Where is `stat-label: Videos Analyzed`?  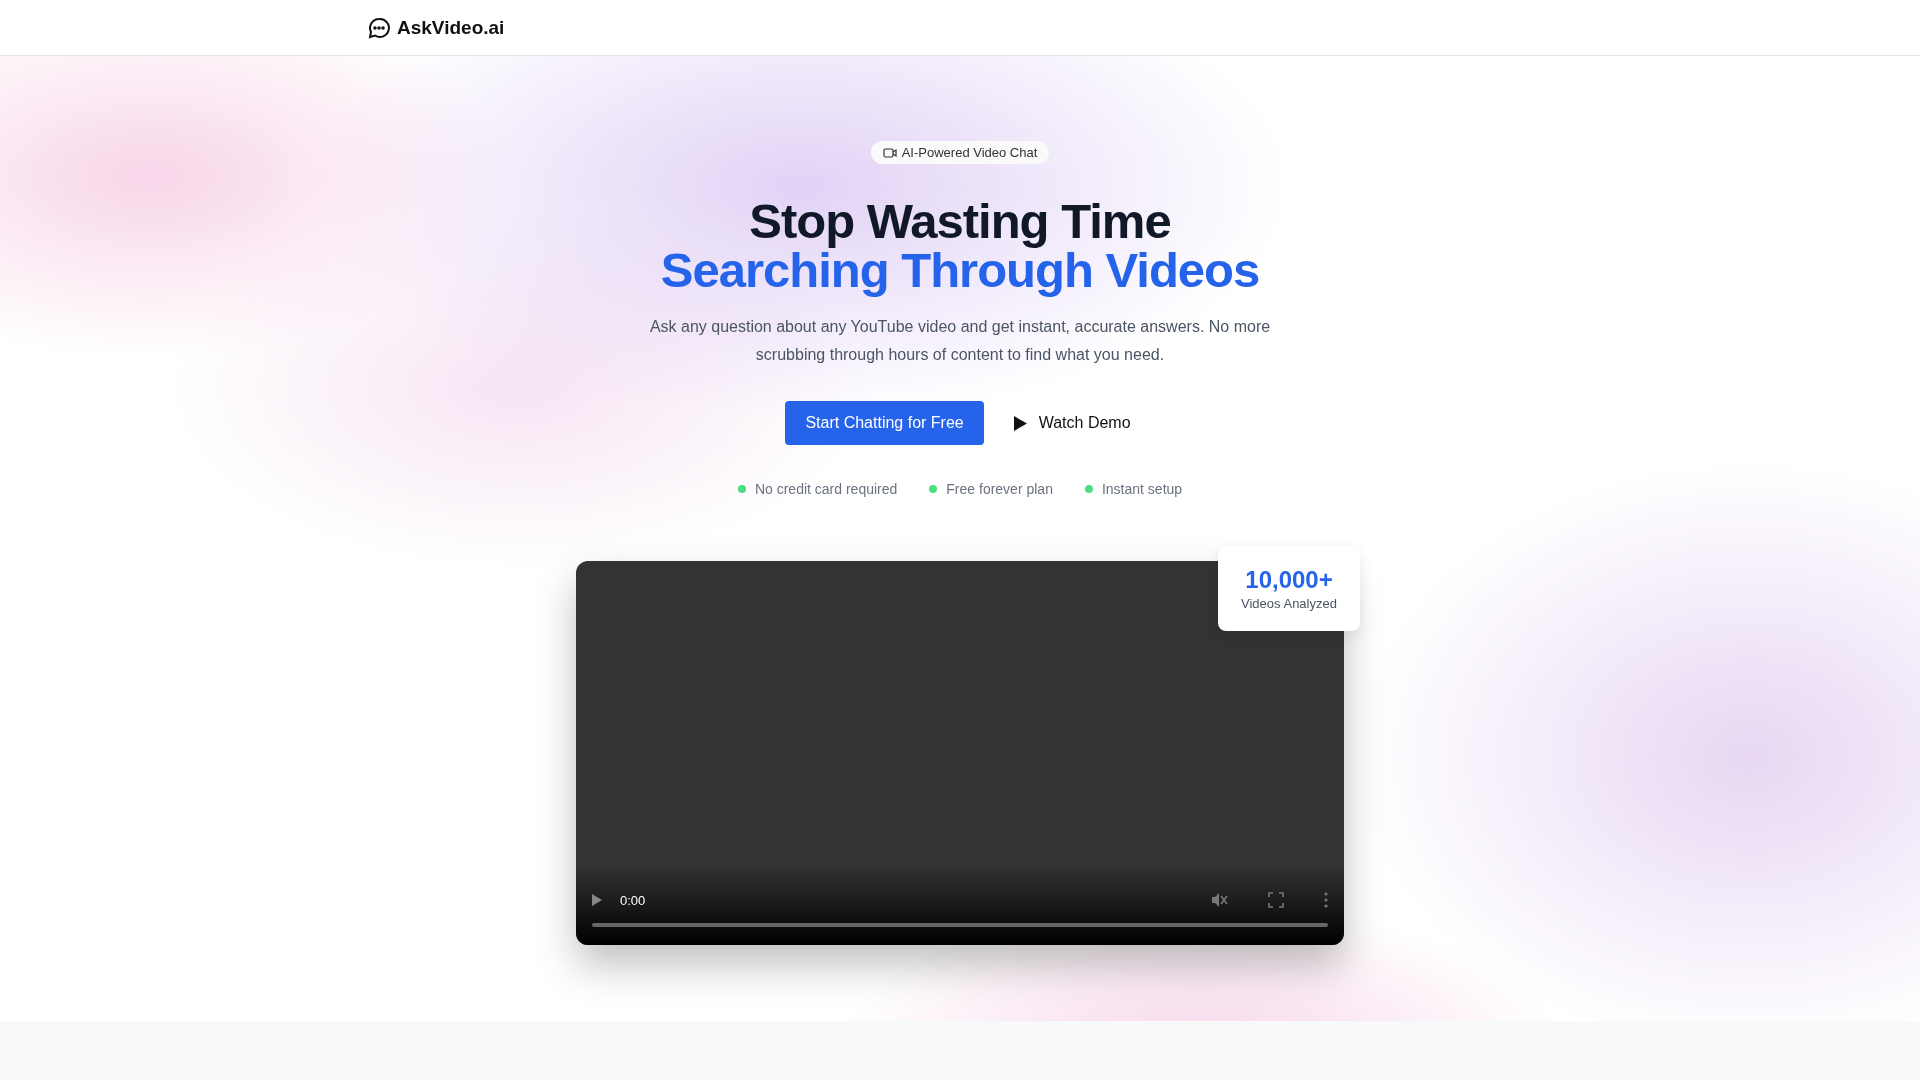 stat-label: Videos Analyzed is located at coordinates (1289, 603).